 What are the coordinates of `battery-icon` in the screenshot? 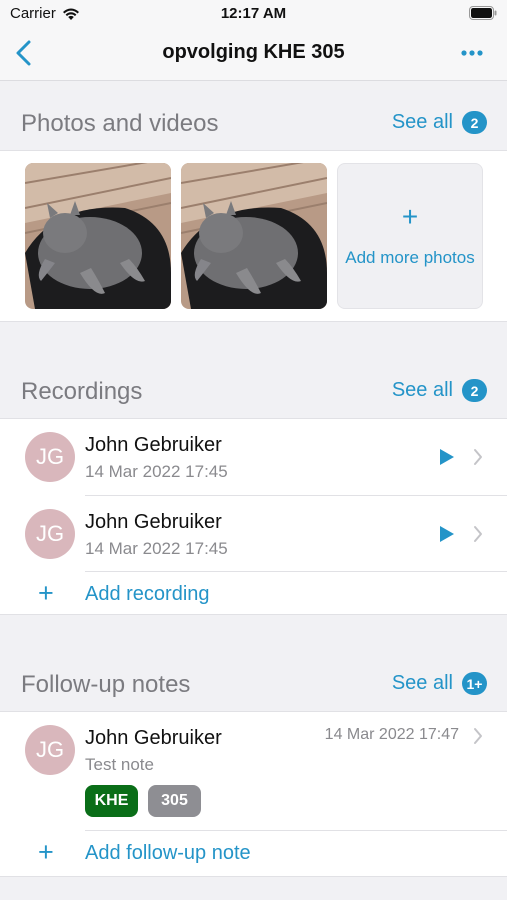 It's located at (483, 13).